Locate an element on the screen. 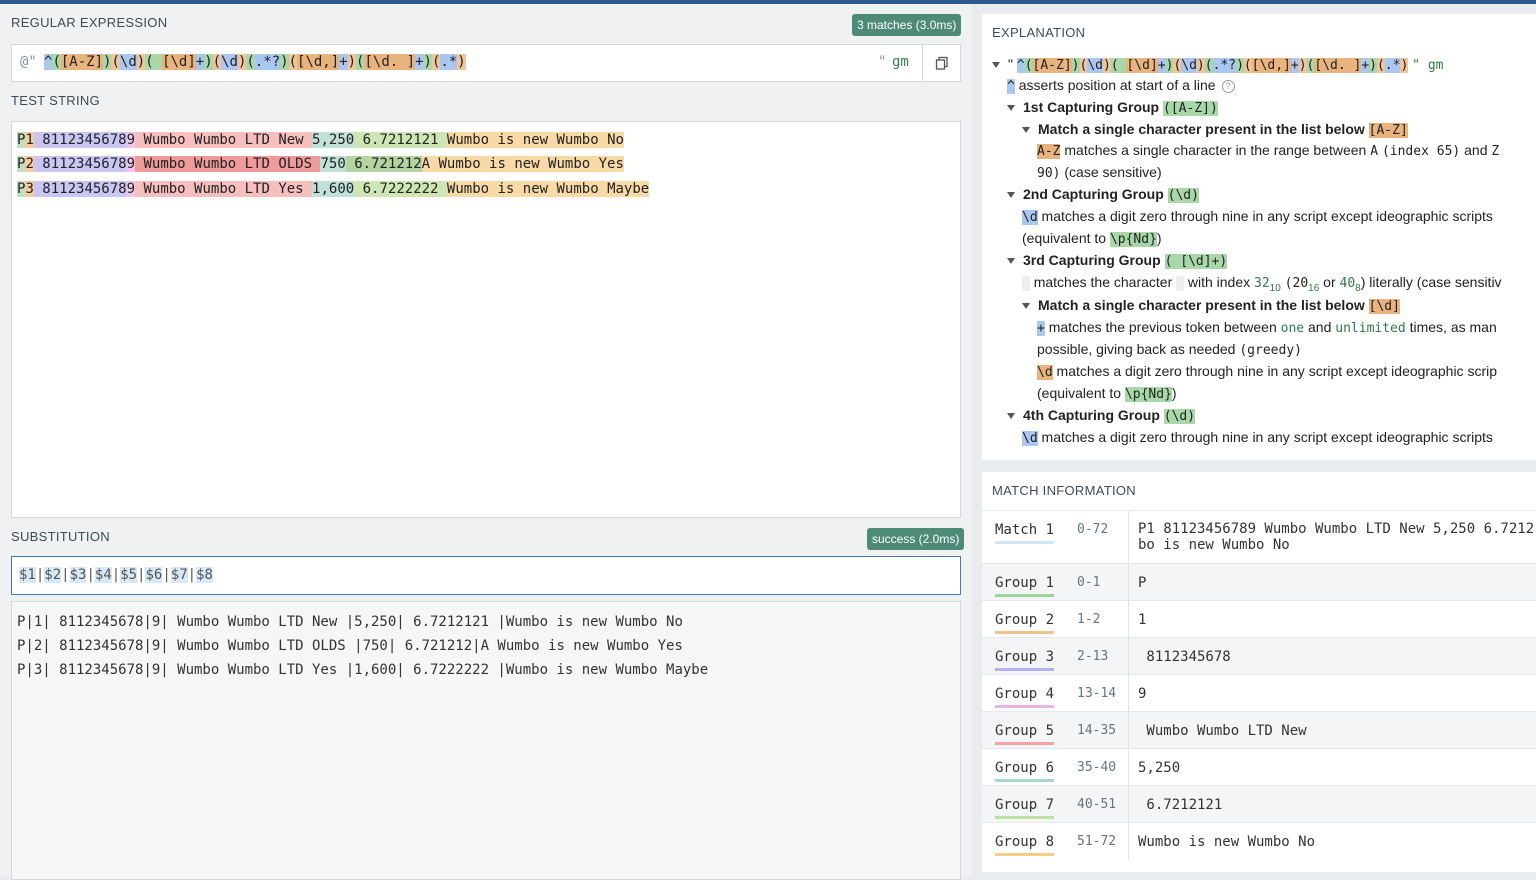 This screenshot has height=880, width=1536. group-name: Group 7 is located at coordinates (1025, 808).